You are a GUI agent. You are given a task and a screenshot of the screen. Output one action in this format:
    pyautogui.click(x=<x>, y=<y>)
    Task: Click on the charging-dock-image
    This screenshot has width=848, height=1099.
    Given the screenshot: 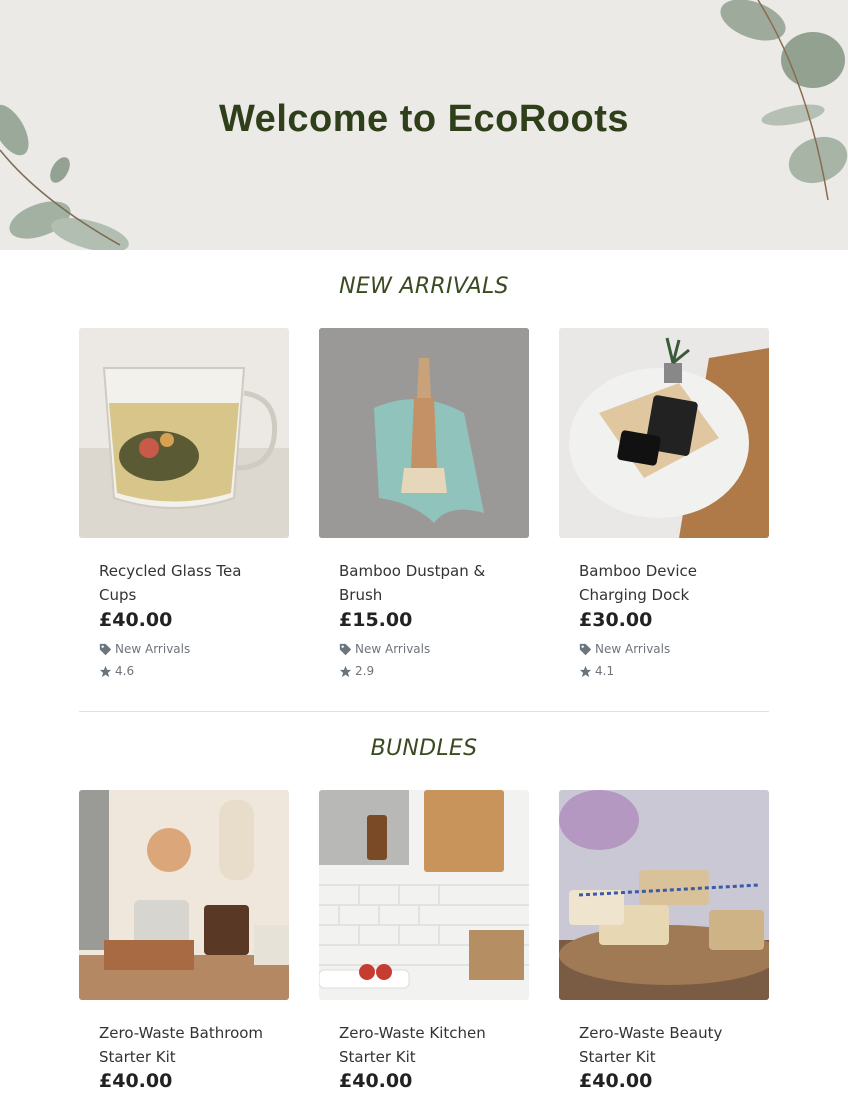 What is the action you would take?
    pyautogui.click(x=664, y=433)
    